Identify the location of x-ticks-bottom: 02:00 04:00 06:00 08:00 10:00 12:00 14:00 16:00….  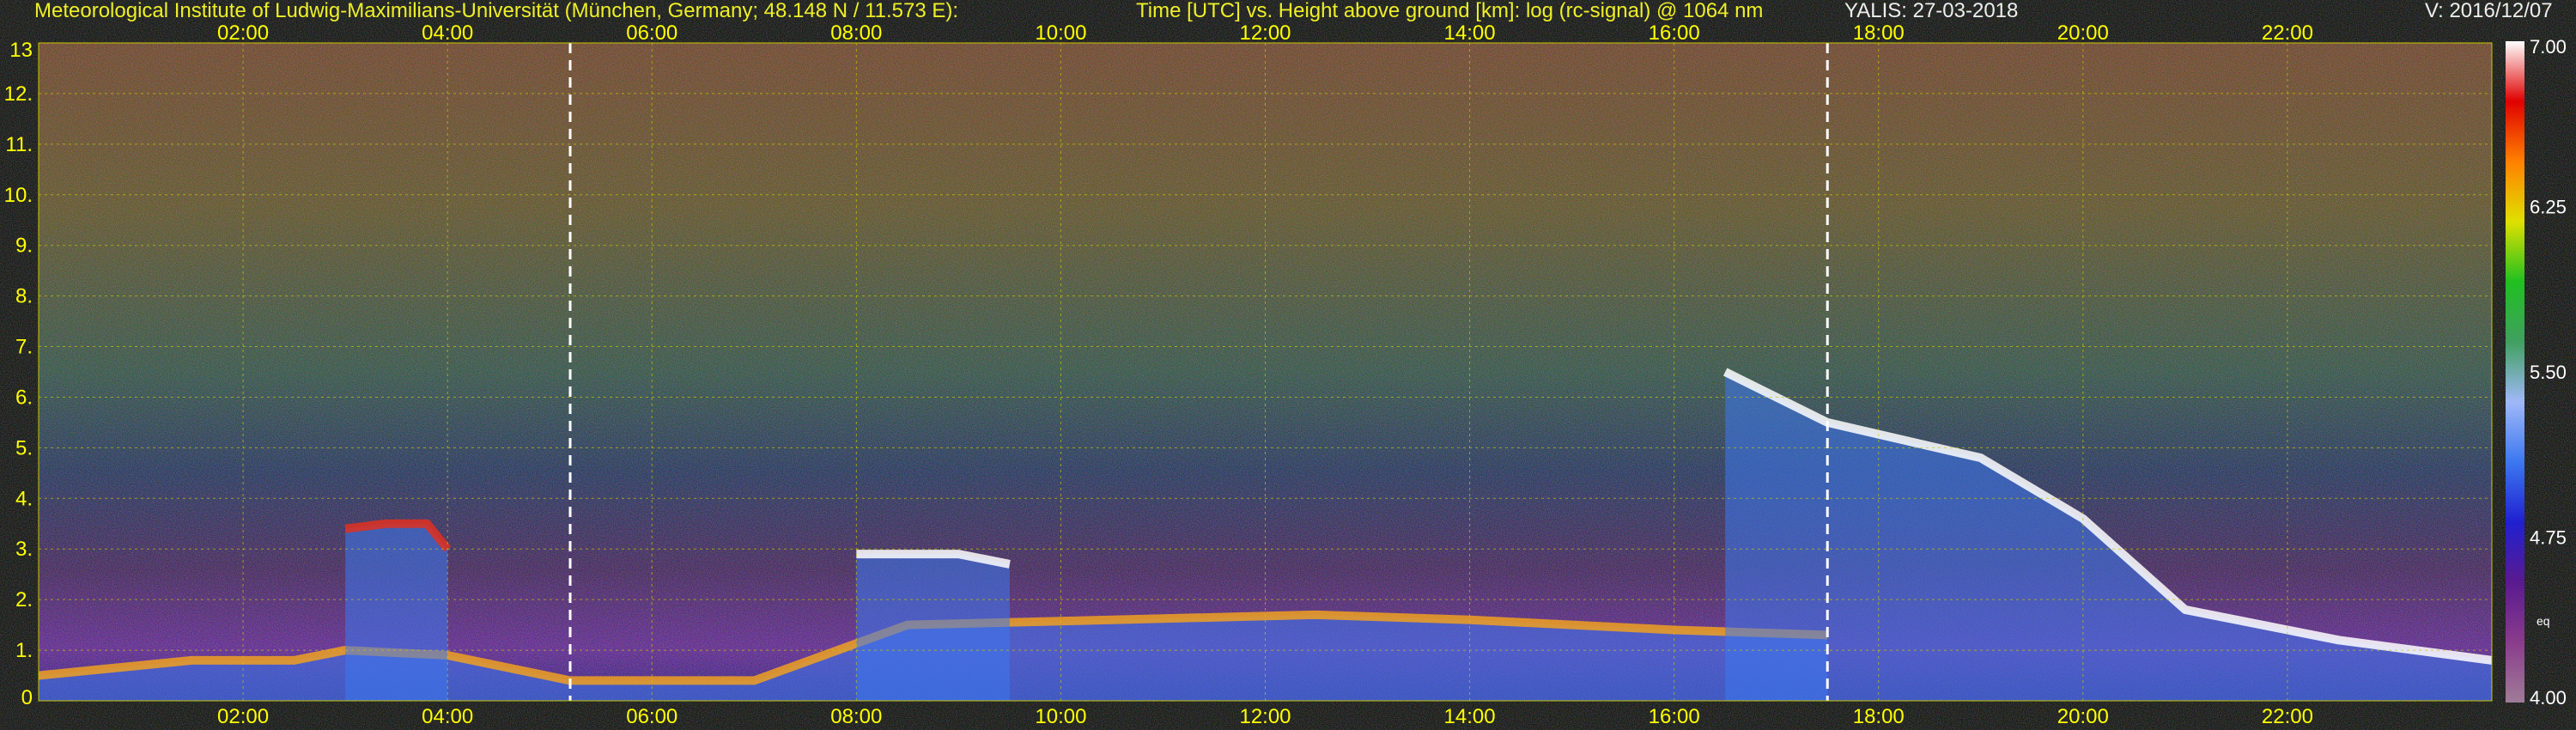
(1265, 716).